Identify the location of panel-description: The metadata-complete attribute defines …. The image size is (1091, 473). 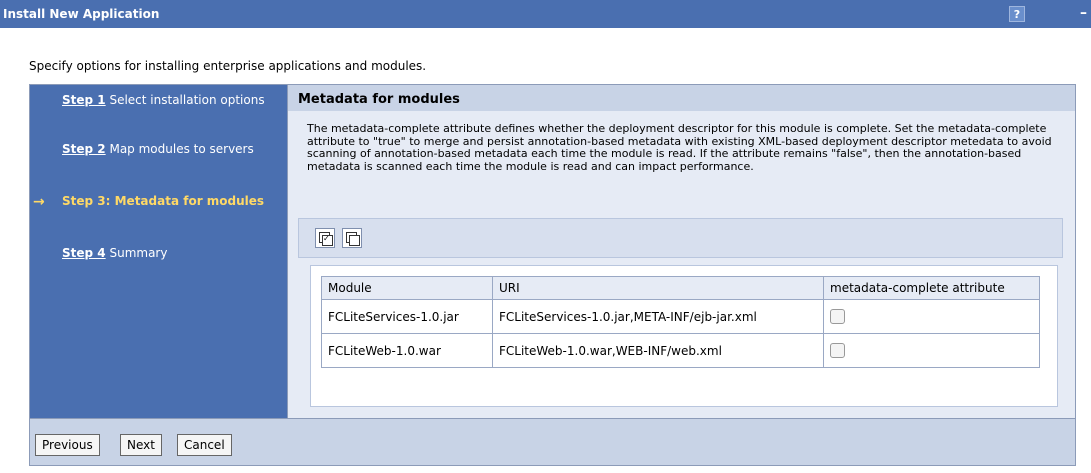
(679, 147).